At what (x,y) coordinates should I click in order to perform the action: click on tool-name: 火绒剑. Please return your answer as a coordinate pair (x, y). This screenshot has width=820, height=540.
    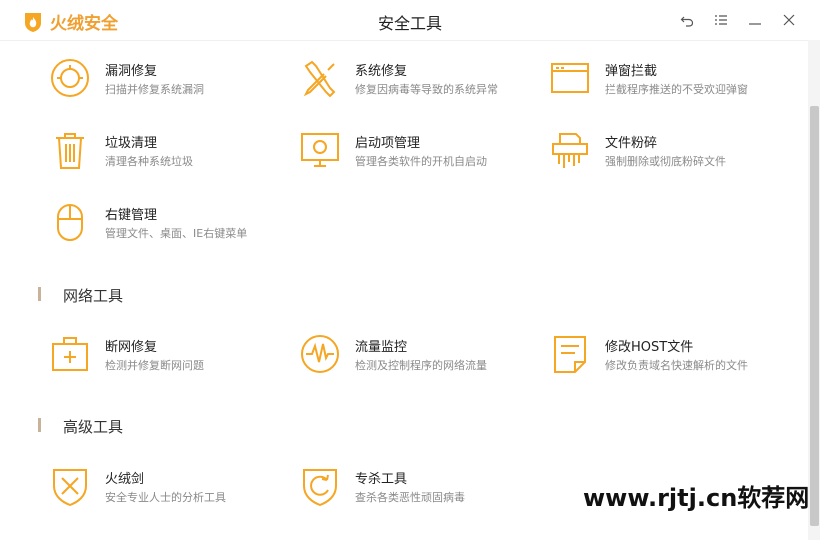
    Looking at the image, I should click on (125, 479).